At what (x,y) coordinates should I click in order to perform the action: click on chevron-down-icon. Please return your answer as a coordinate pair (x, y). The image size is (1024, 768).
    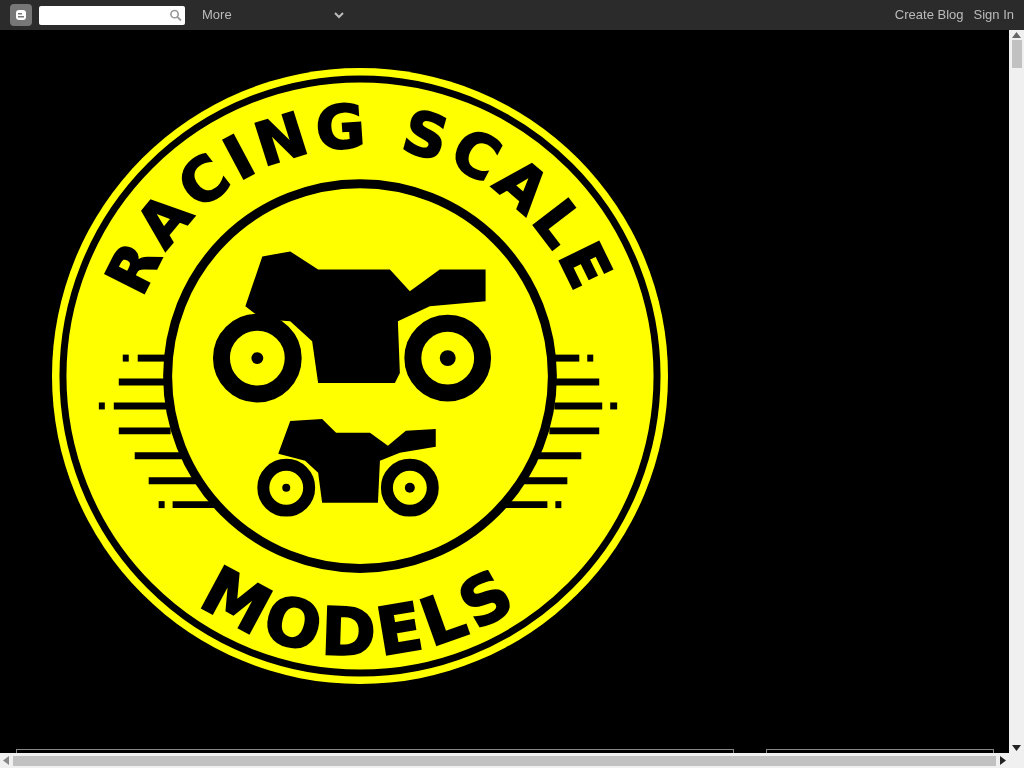
    Looking at the image, I should click on (339, 15).